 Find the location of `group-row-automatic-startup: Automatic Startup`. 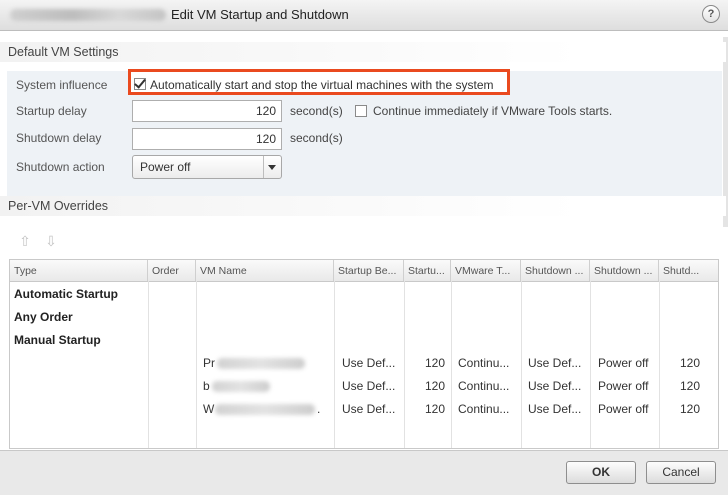

group-row-automatic-startup: Automatic Startup is located at coordinates (66, 294).